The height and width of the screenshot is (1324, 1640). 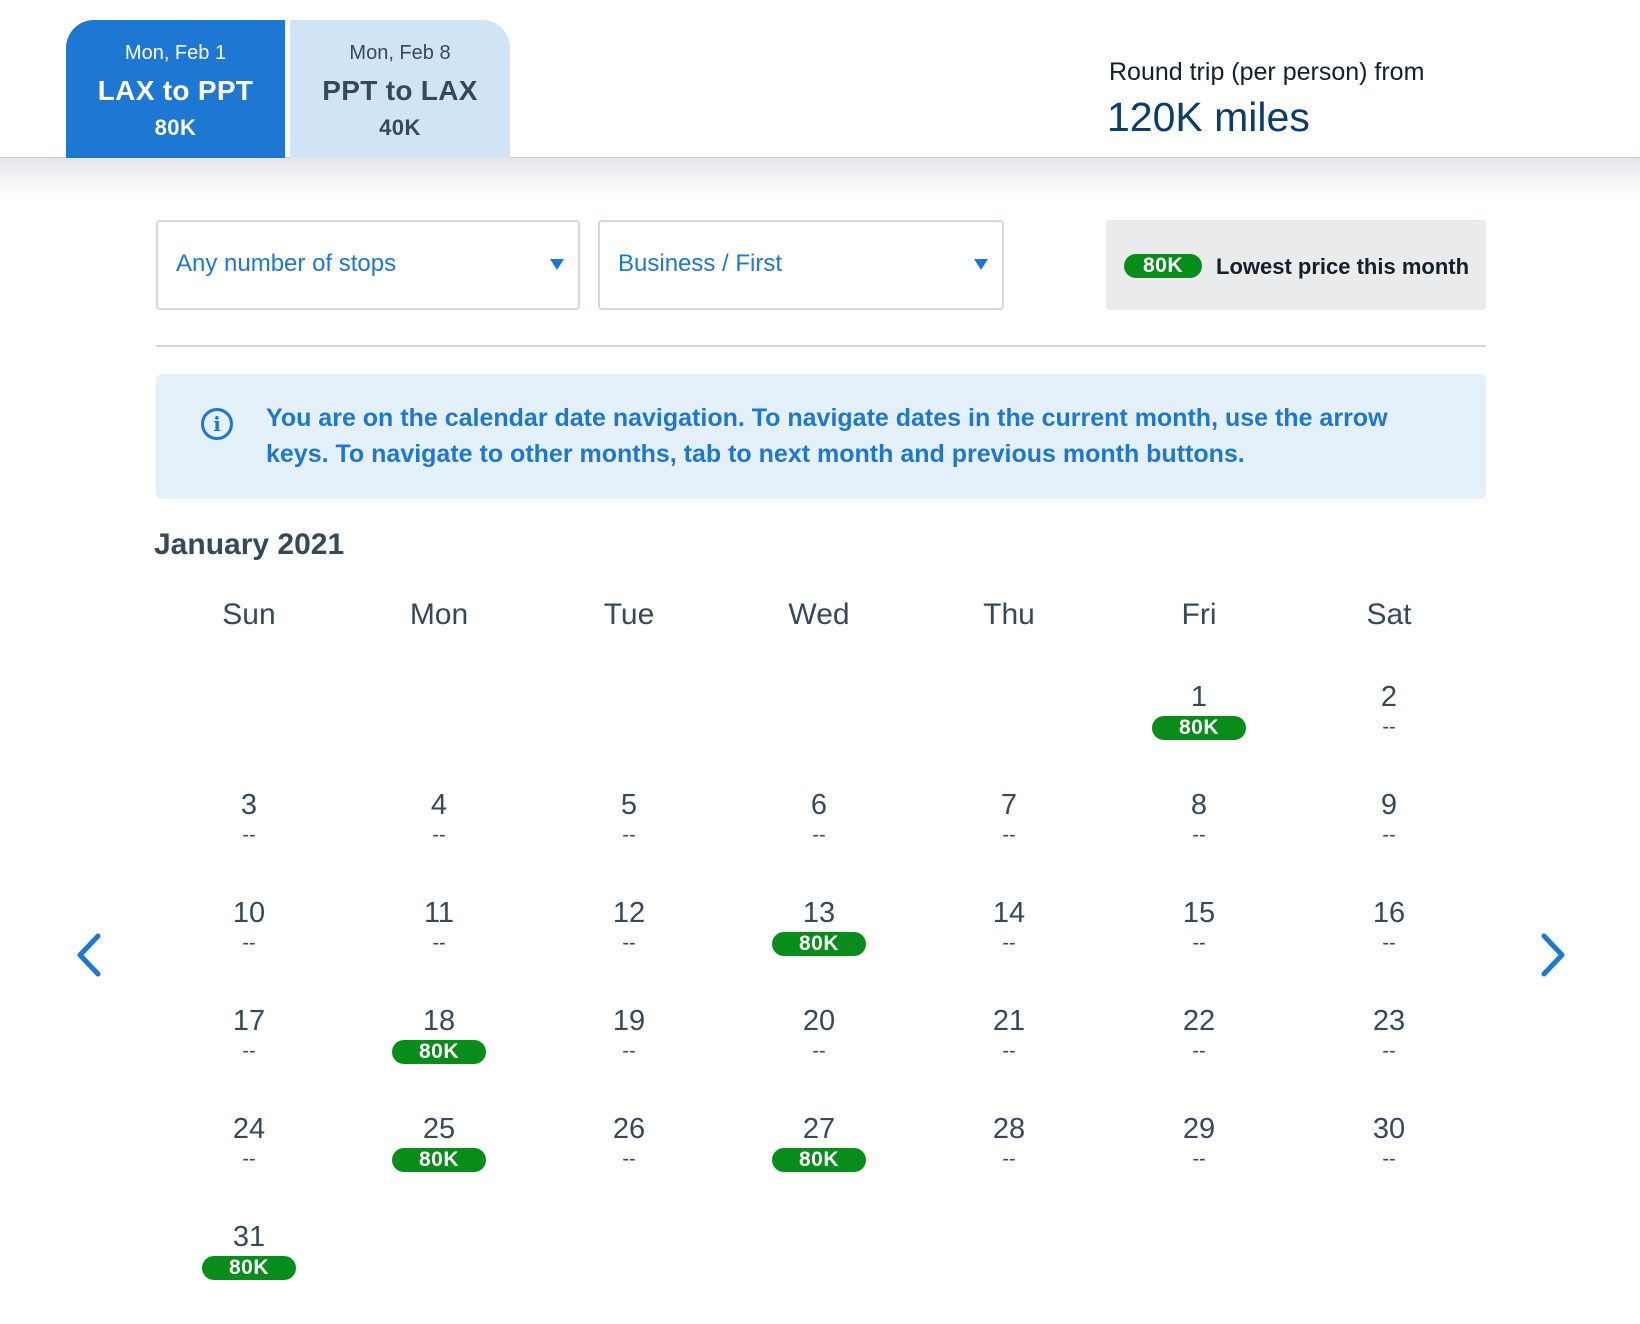 What do you see at coordinates (821, 346) in the screenshot?
I see `divider` at bounding box center [821, 346].